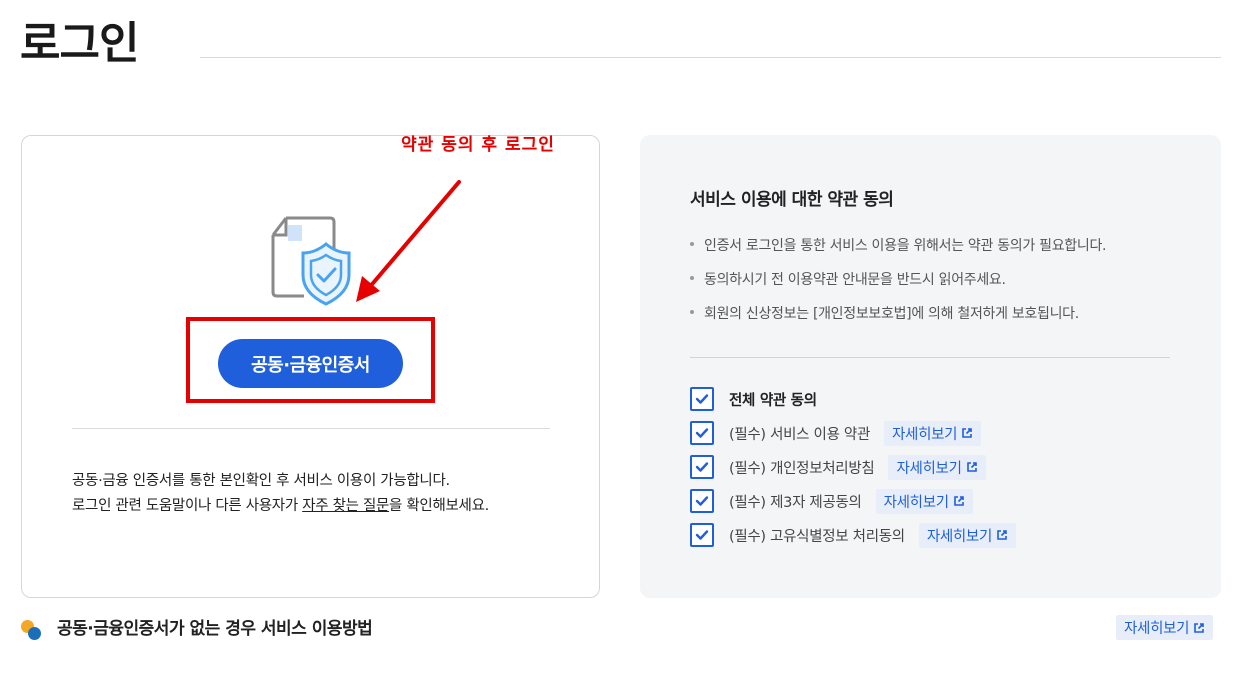 The width and height of the screenshot is (1238, 678). I want to click on certificate-shield-icon, so click(311, 261).